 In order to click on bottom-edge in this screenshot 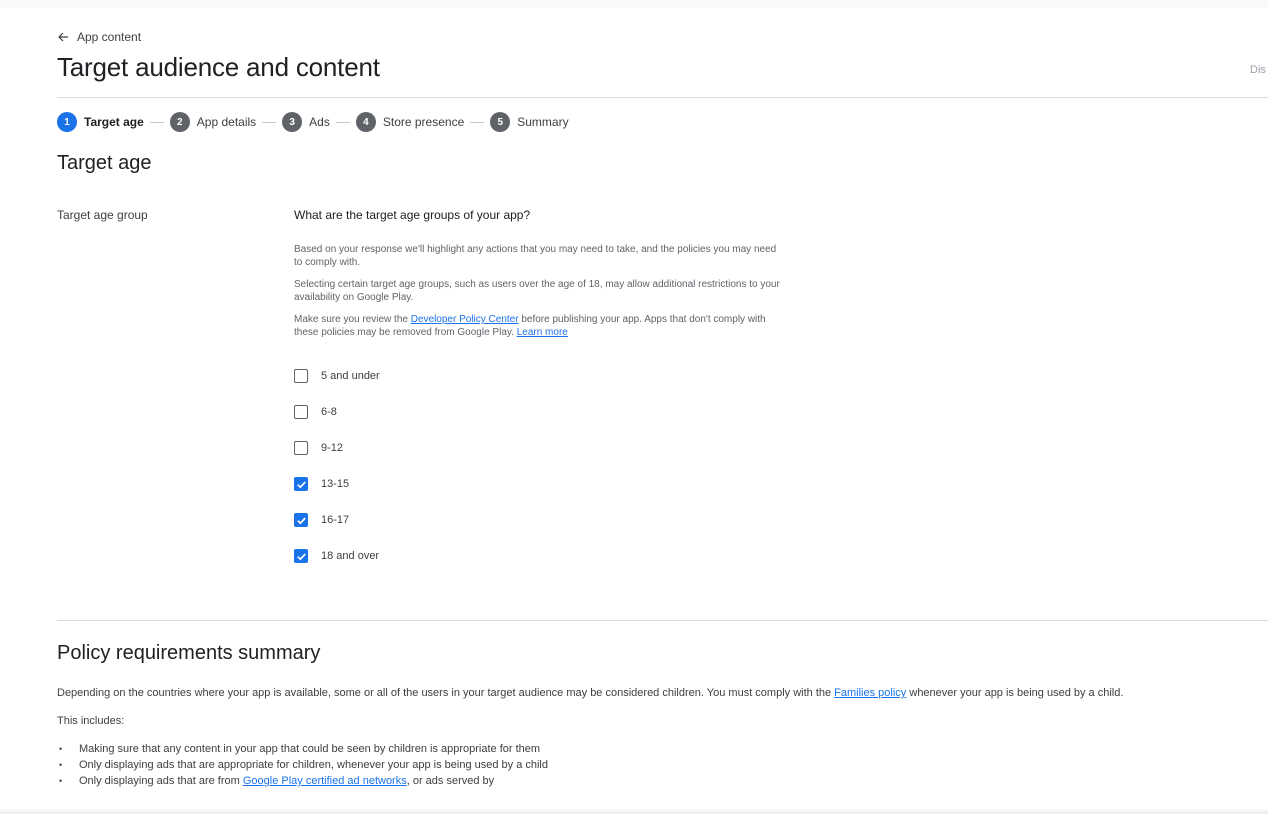, I will do `click(634, 811)`.